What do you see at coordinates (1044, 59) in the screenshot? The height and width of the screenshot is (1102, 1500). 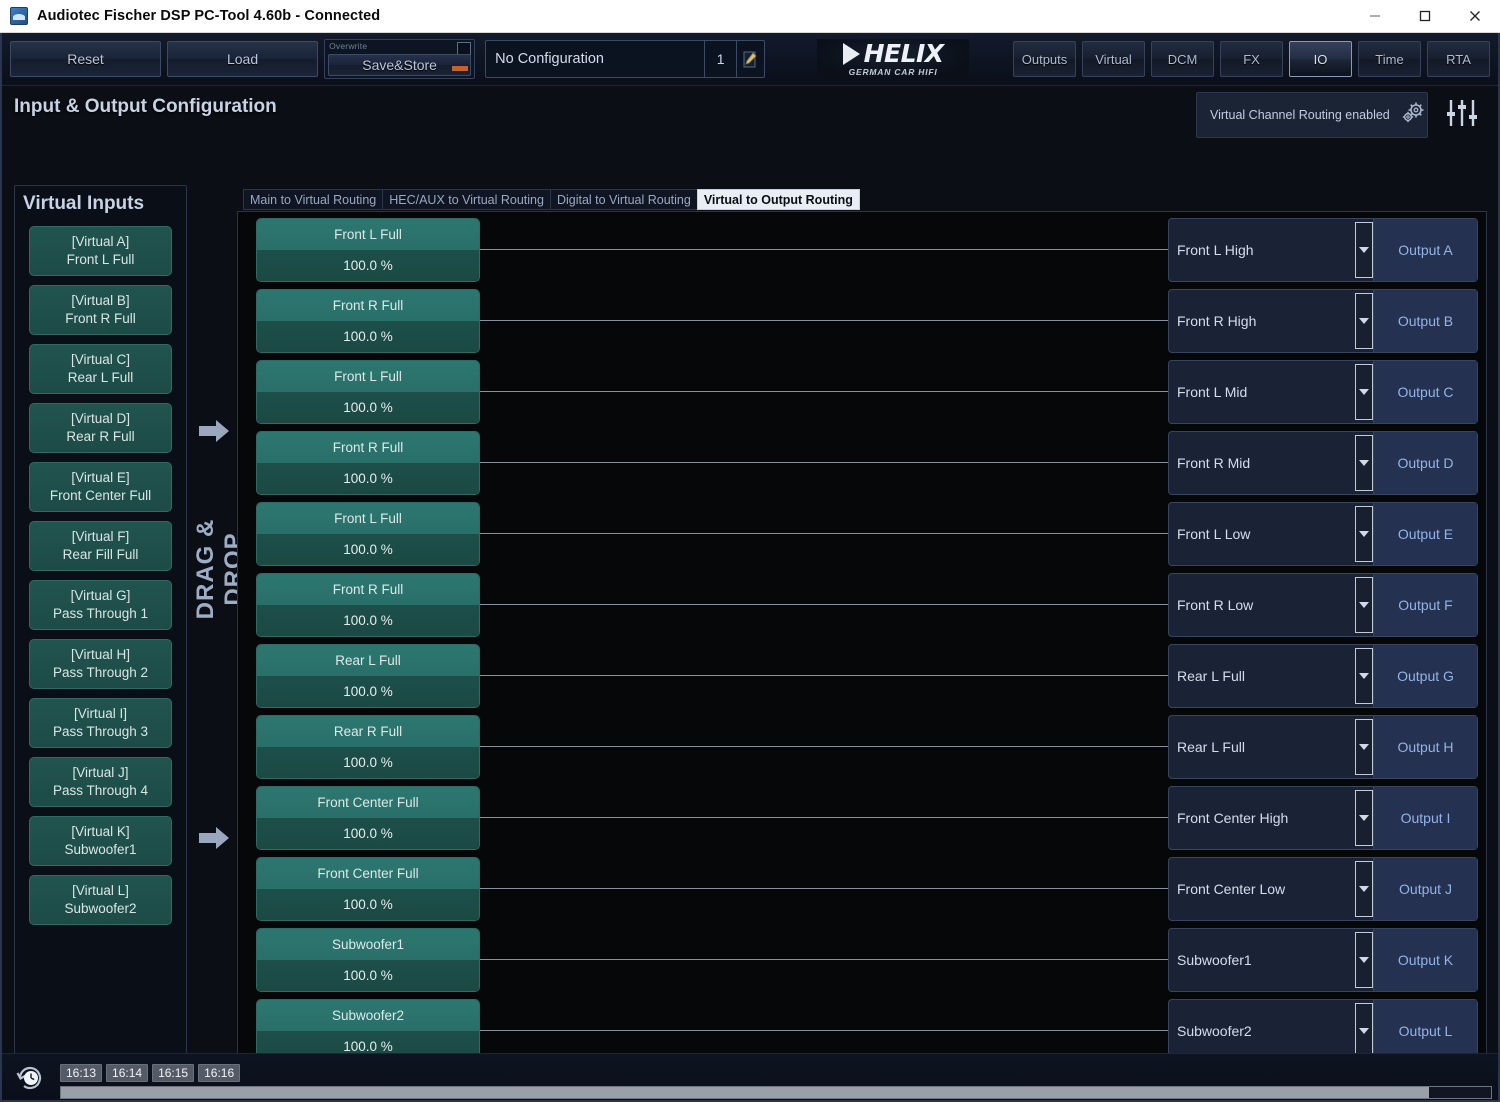 I see `nav-button-outputs: Outputs` at bounding box center [1044, 59].